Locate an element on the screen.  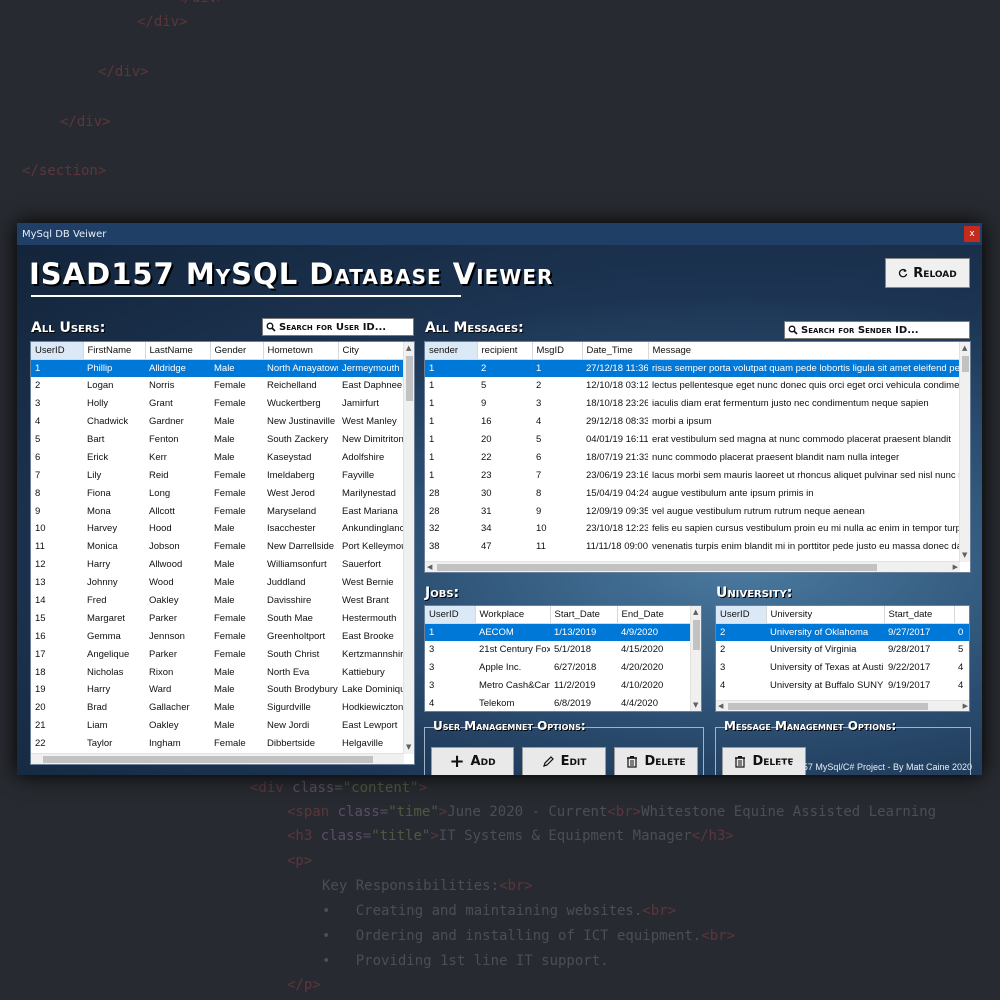
table-cell: Taylor is located at coordinates (114, 744).